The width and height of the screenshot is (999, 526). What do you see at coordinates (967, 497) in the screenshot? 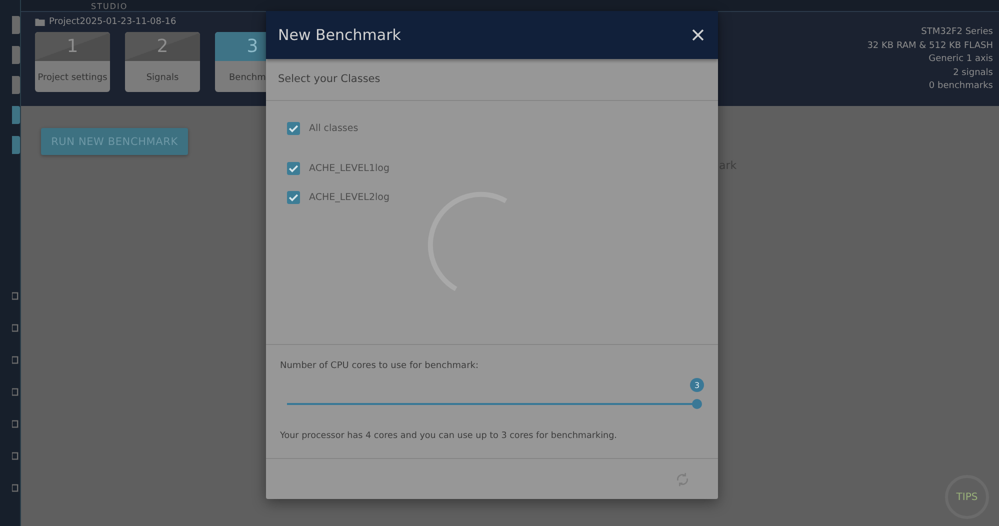
I see `tips-button: TIPS` at bounding box center [967, 497].